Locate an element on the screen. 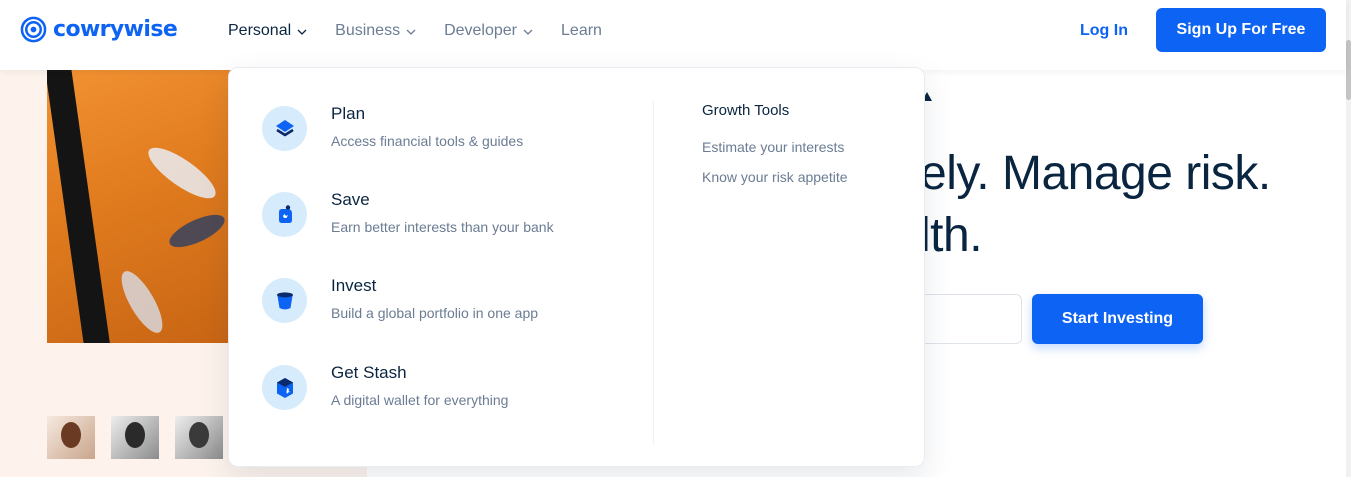 Image resolution: width=1351 pixels, height=477 pixels. menu-item-description: Earn better interests than your bank is located at coordinates (442, 227).